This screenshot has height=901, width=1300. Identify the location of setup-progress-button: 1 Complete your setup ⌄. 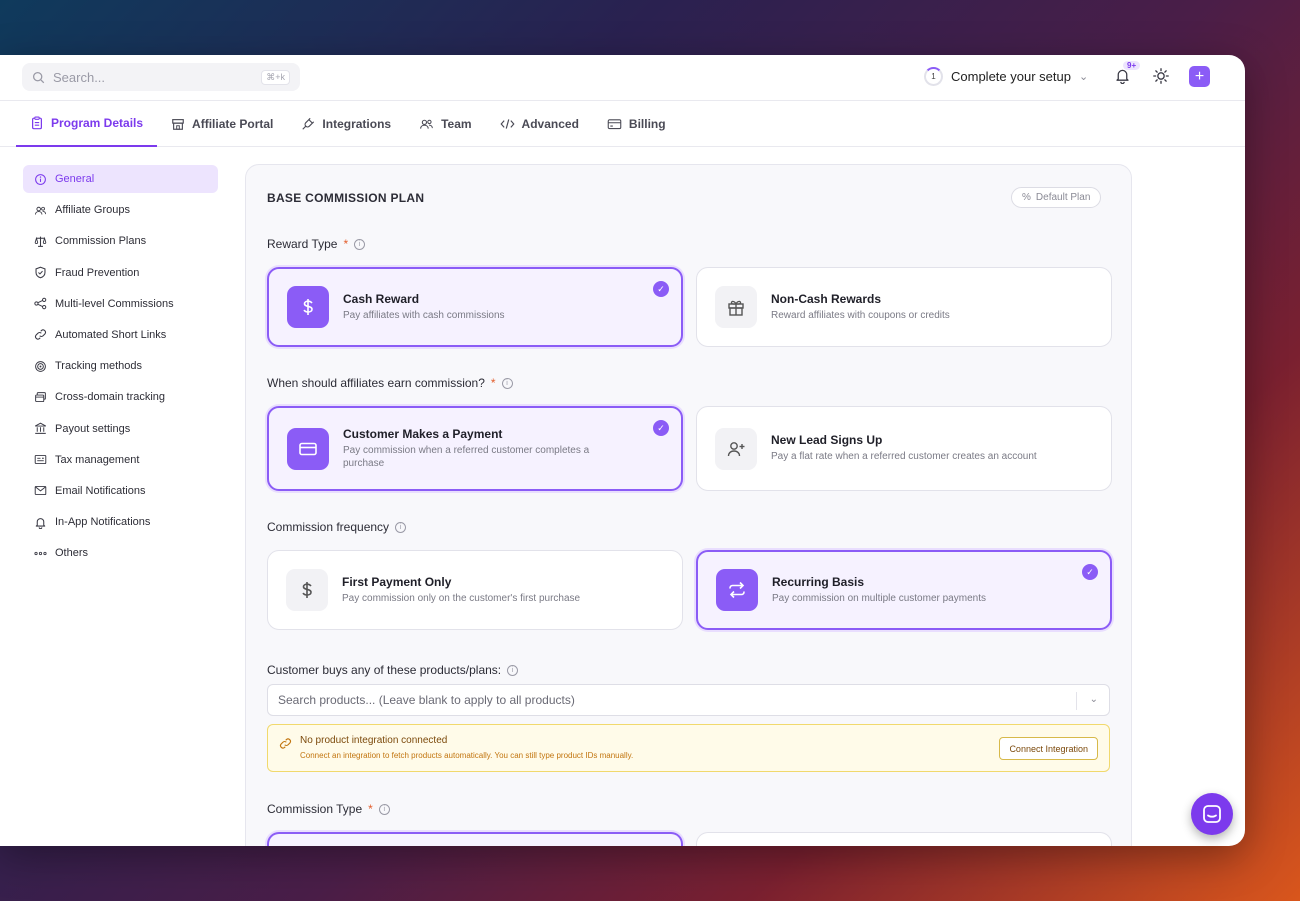
(1006, 76).